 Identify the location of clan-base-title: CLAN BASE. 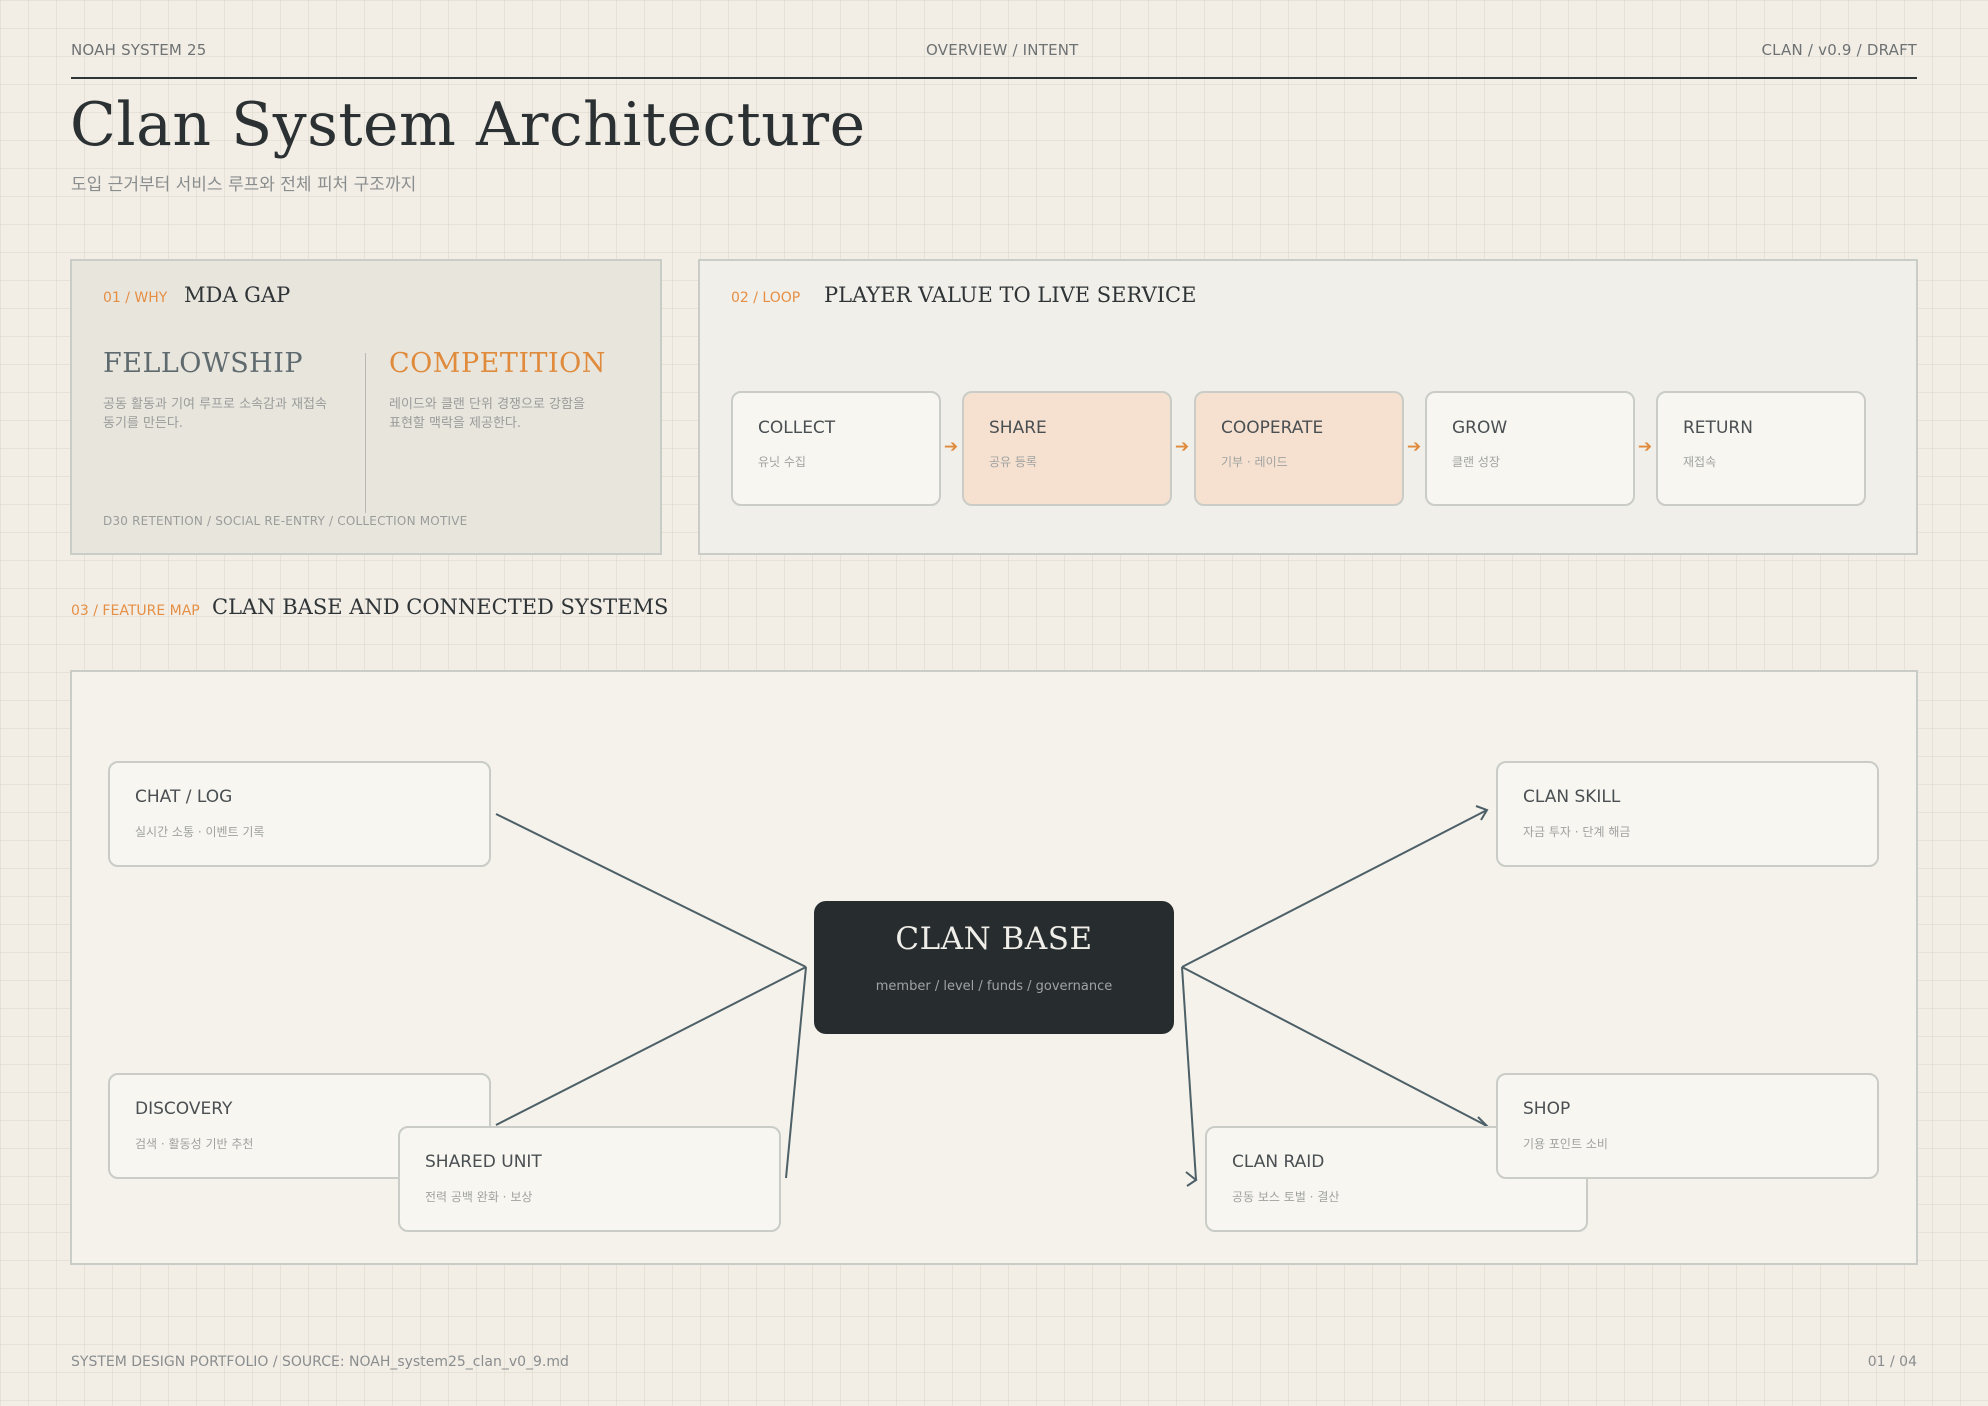
(994, 939).